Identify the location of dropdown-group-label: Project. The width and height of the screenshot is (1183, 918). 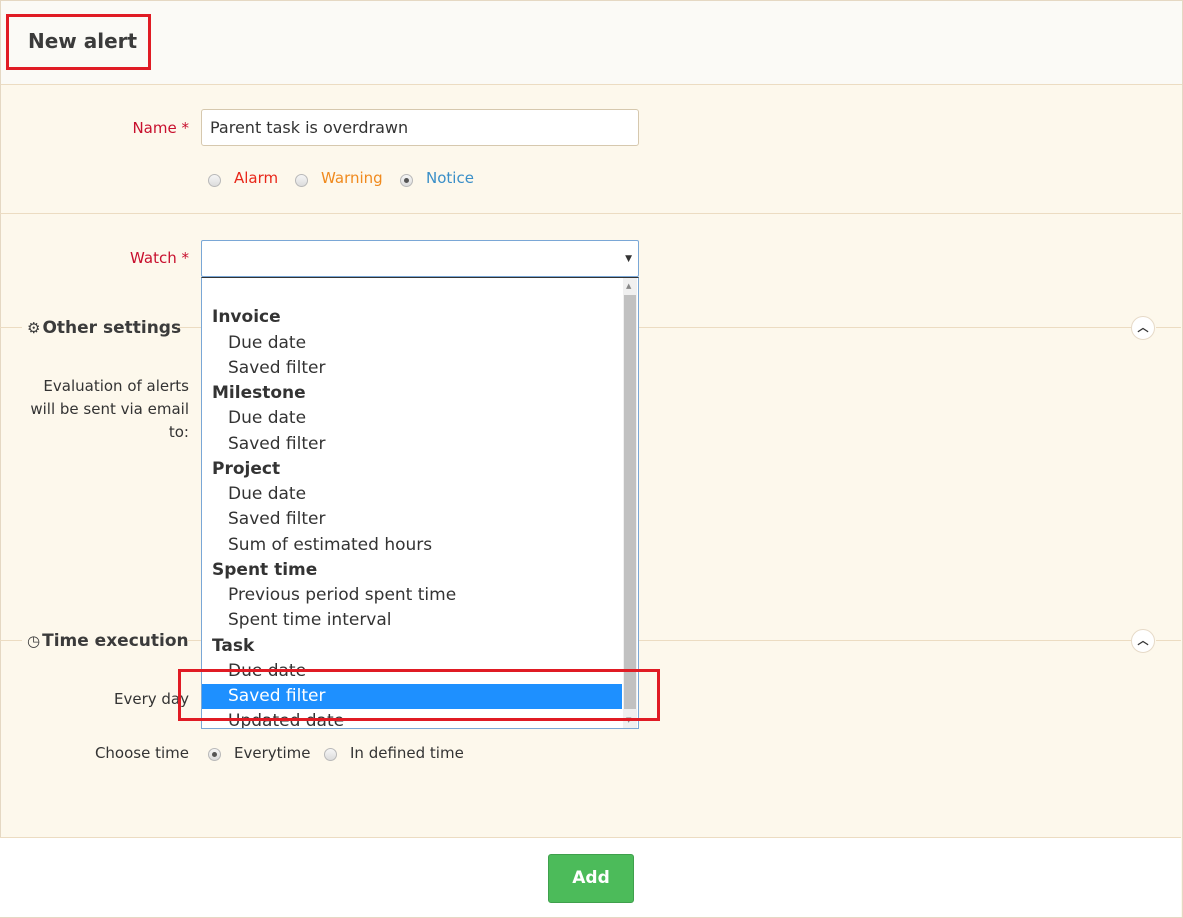
(246, 468).